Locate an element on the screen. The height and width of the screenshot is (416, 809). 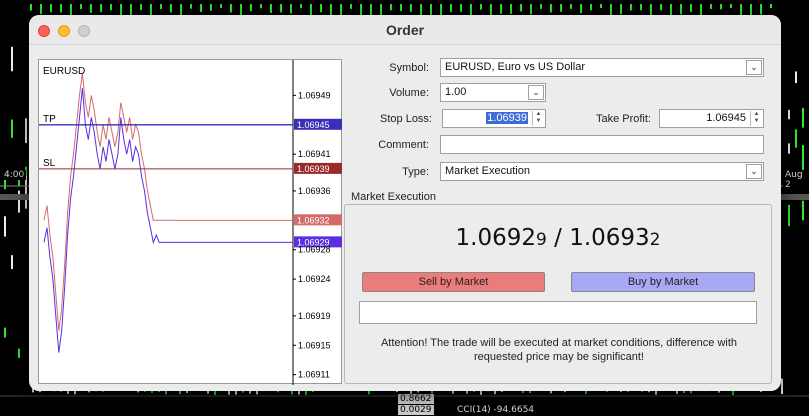
attention-line-2: requested price may be significant! is located at coordinates (559, 357).